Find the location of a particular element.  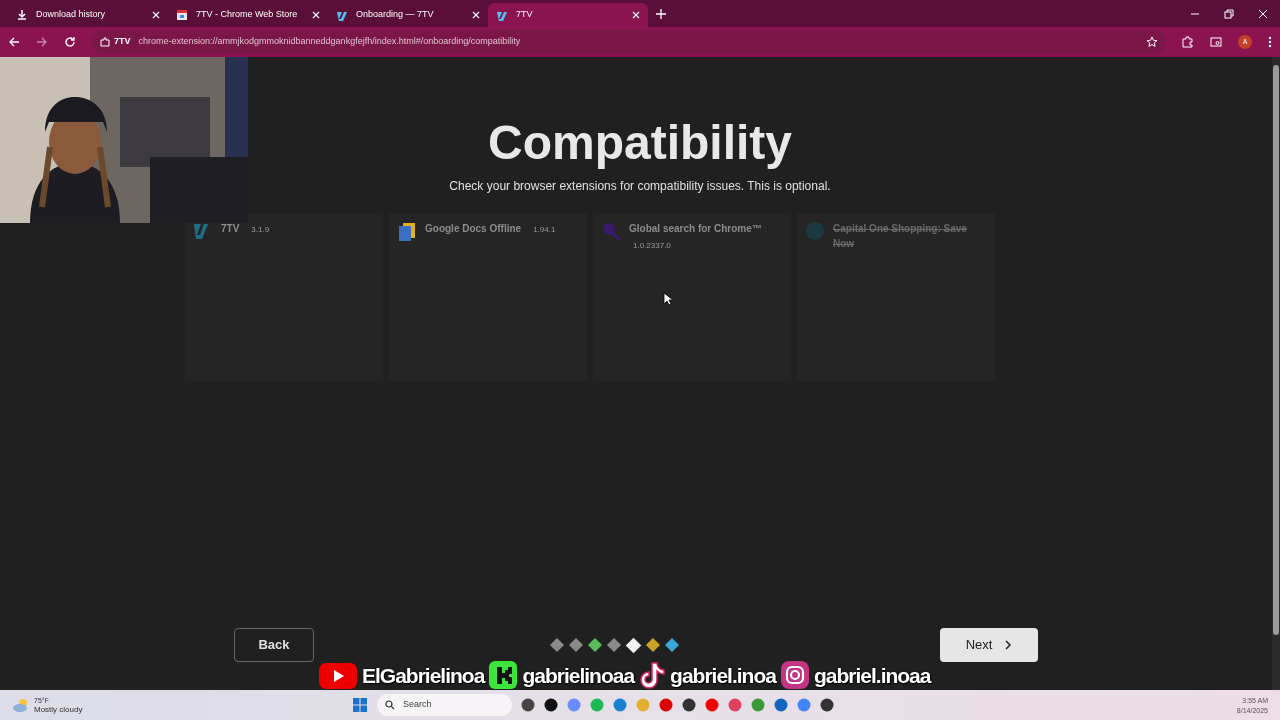

extension-name: Google Docs Offline is located at coordinates (473, 229).